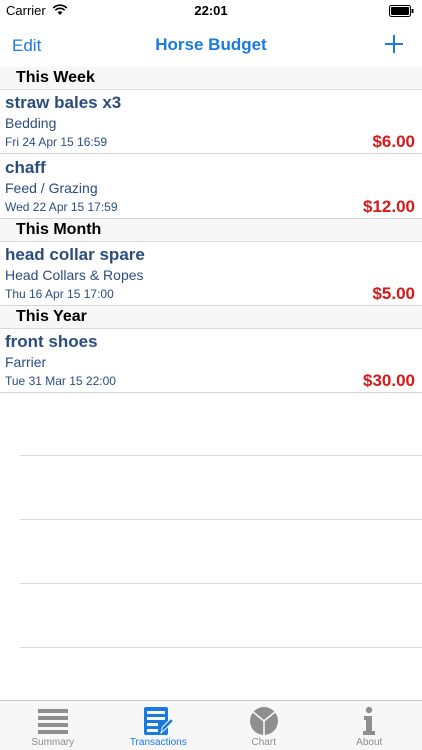 The image size is (422, 750). I want to click on transaction-date: Fri 24 Apr 15 16:59, so click(56, 142).